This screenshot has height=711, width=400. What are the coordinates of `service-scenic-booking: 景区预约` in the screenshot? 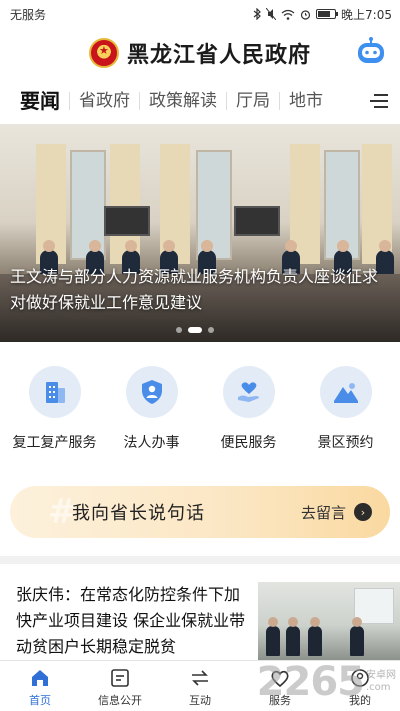 It's located at (346, 416).